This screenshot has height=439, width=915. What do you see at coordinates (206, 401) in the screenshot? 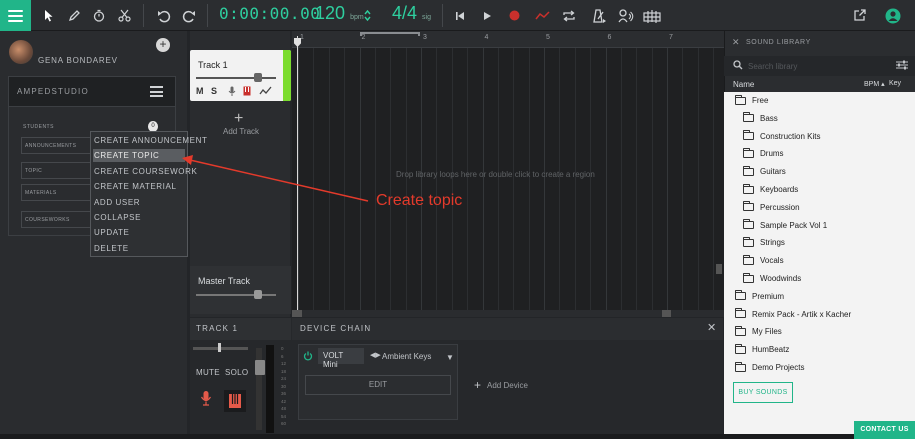
I see `microphone-icon` at bounding box center [206, 401].